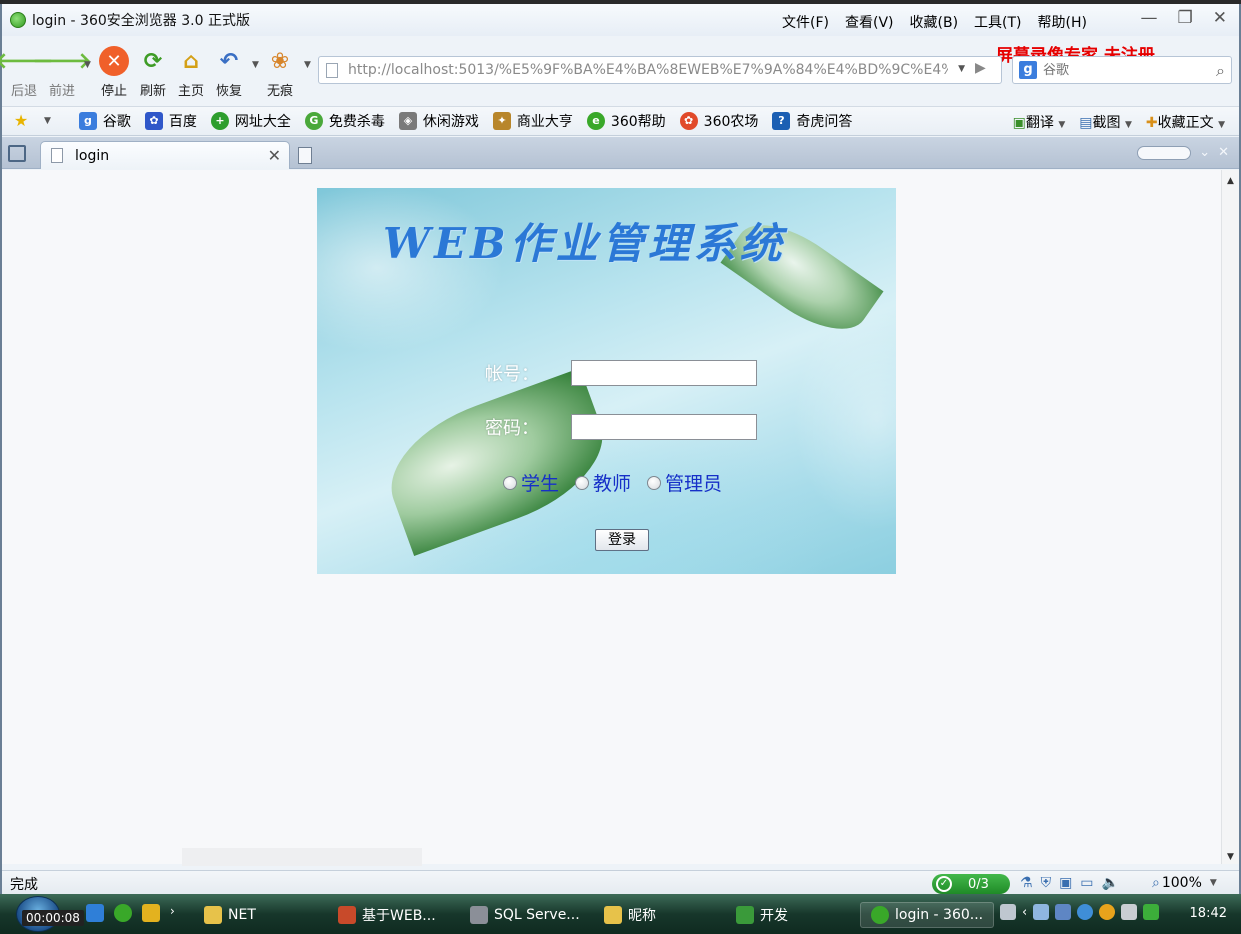 This screenshot has height=934, width=1241. Describe the element at coordinates (1230, 857) in the screenshot. I see `scroll-down-icon: ▼` at that location.